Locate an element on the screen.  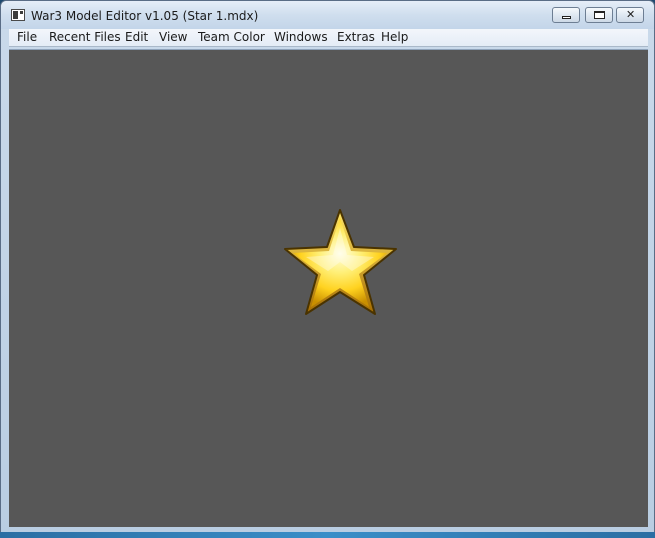
menu-view: View is located at coordinates (173, 37).